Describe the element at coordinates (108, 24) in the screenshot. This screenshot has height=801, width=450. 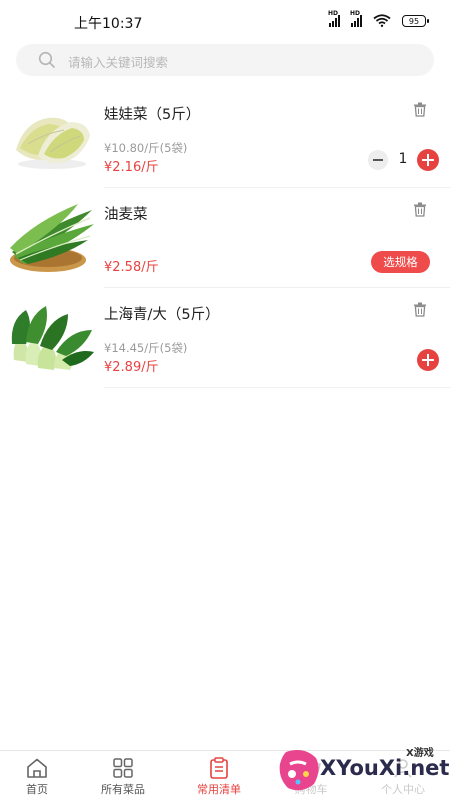
I see `status-time: 上午10:37` at that location.